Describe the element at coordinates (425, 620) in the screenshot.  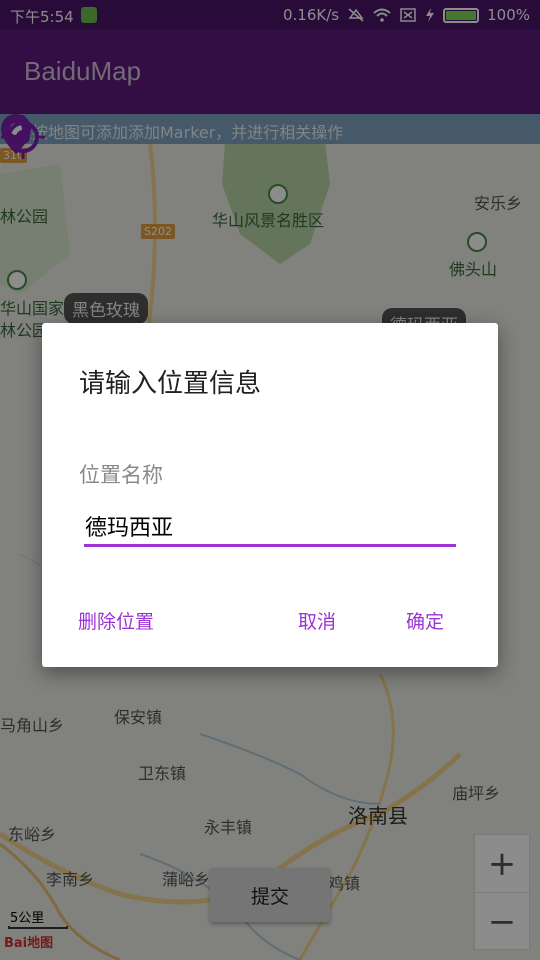
I see `confirm-button: 确定` at that location.